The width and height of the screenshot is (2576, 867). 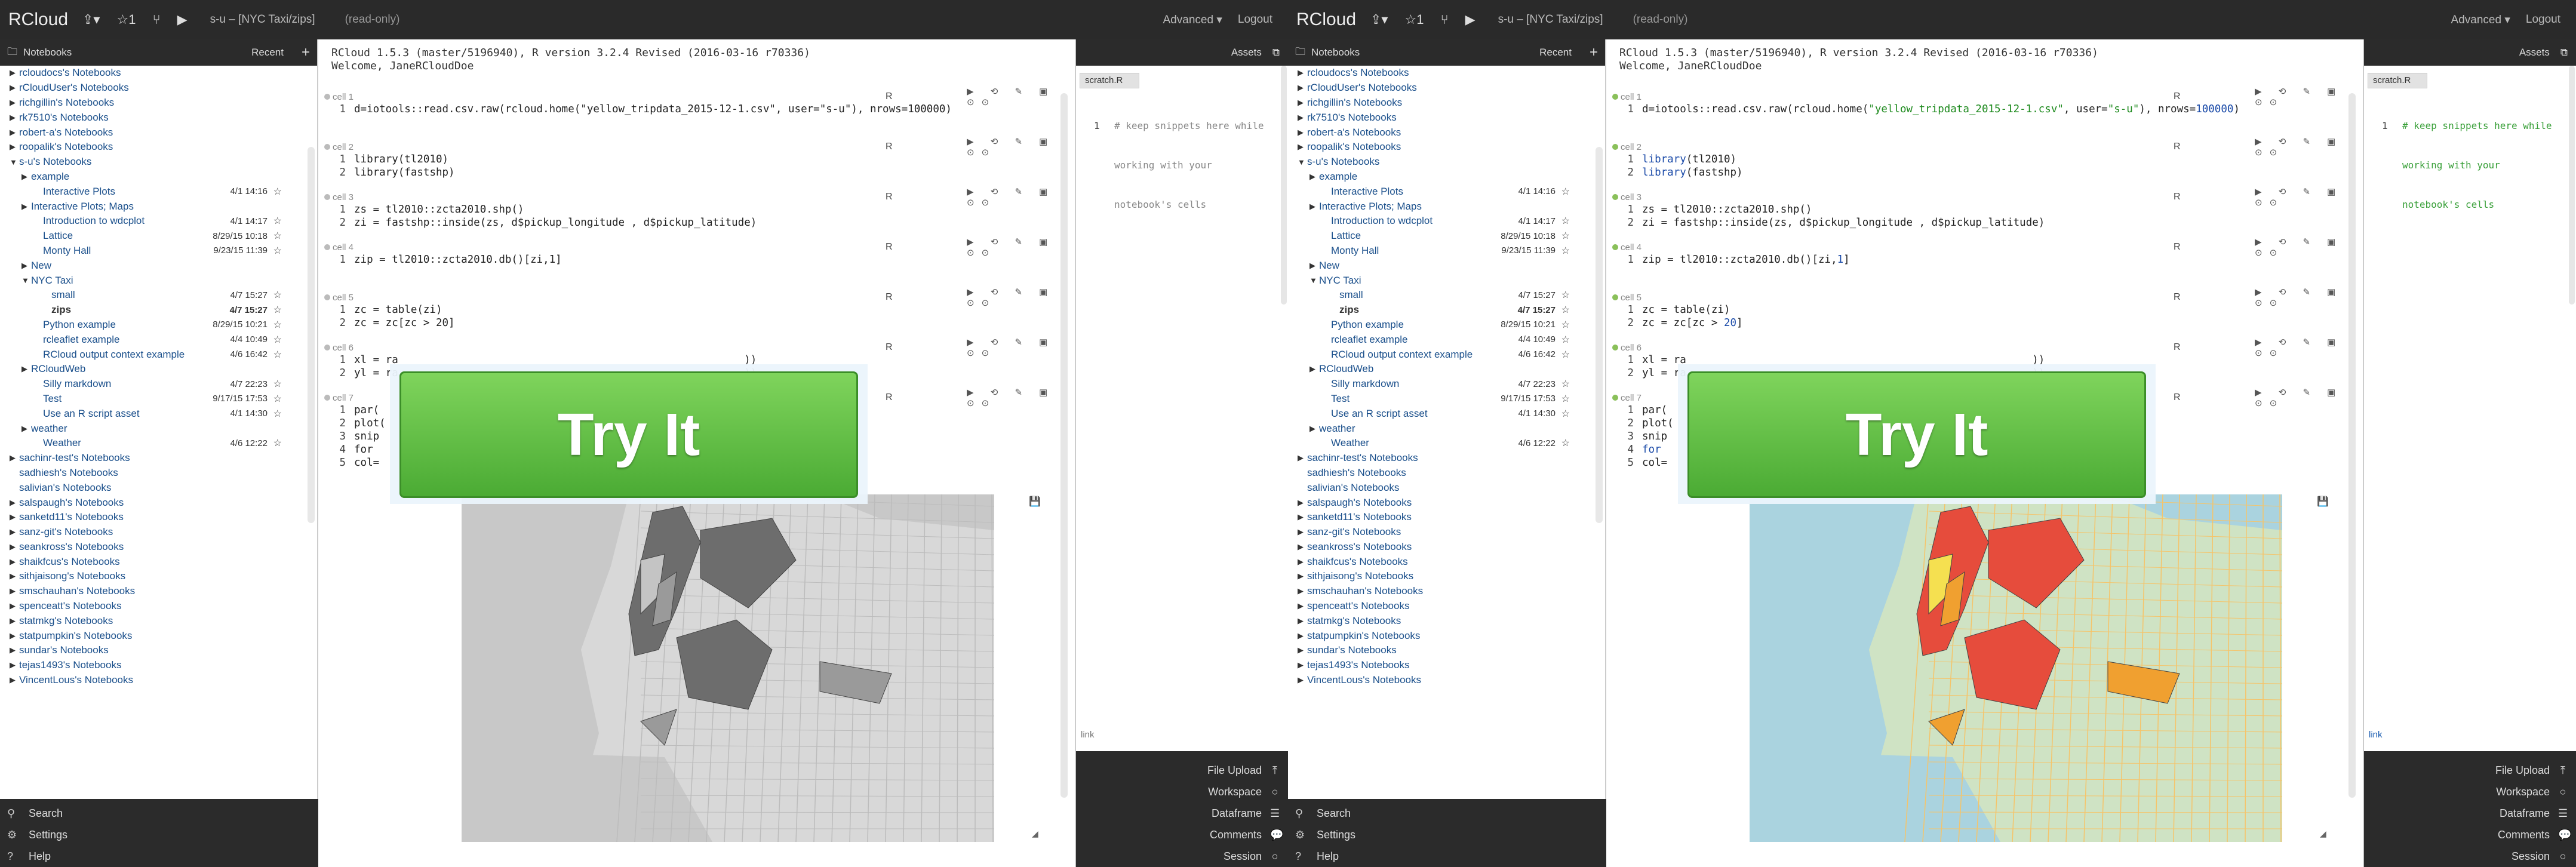 I want to click on try-it-button: Try It, so click(x=628, y=434).